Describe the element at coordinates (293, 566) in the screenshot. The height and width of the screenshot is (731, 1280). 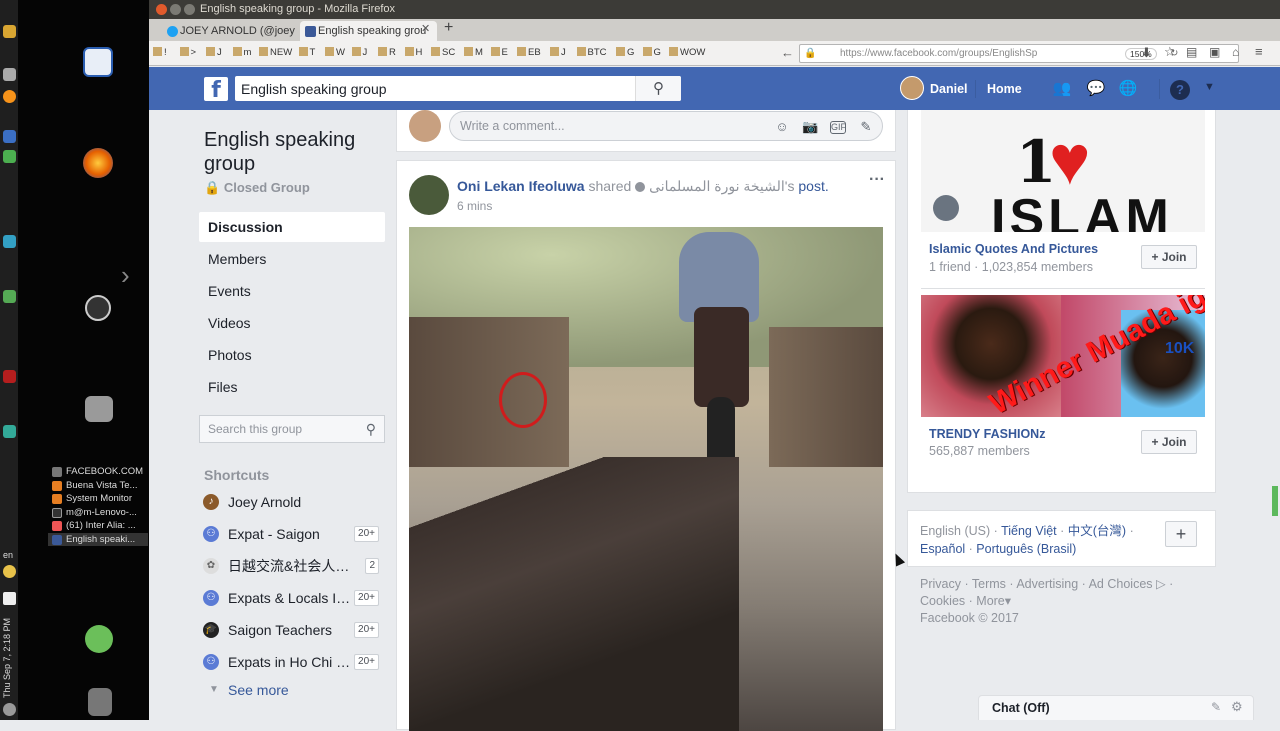
I see `shortcut-item: ✿ 日越交流&社会人ボ... 2` at that location.